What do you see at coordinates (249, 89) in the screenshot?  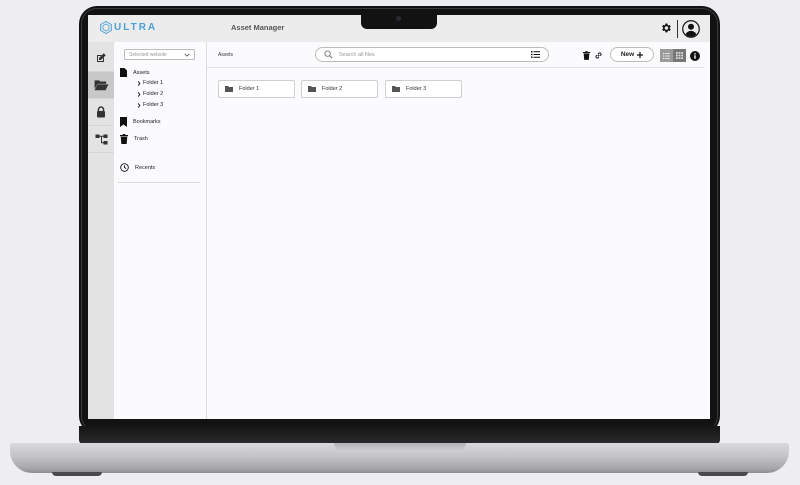 I see `folder-card-label: Folder 1` at bounding box center [249, 89].